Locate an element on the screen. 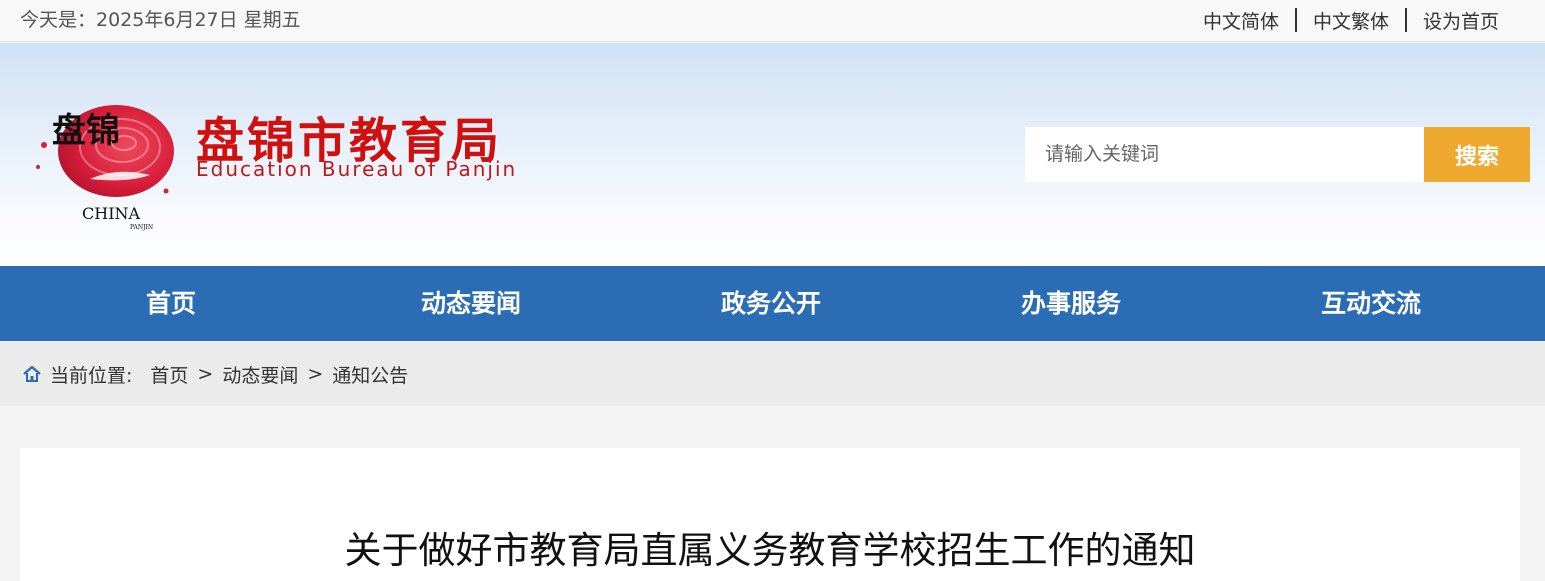 Image resolution: width=1545 pixels, height=581 pixels. breadcrumb-label: 当前位置: is located at coordinates (91, 375).